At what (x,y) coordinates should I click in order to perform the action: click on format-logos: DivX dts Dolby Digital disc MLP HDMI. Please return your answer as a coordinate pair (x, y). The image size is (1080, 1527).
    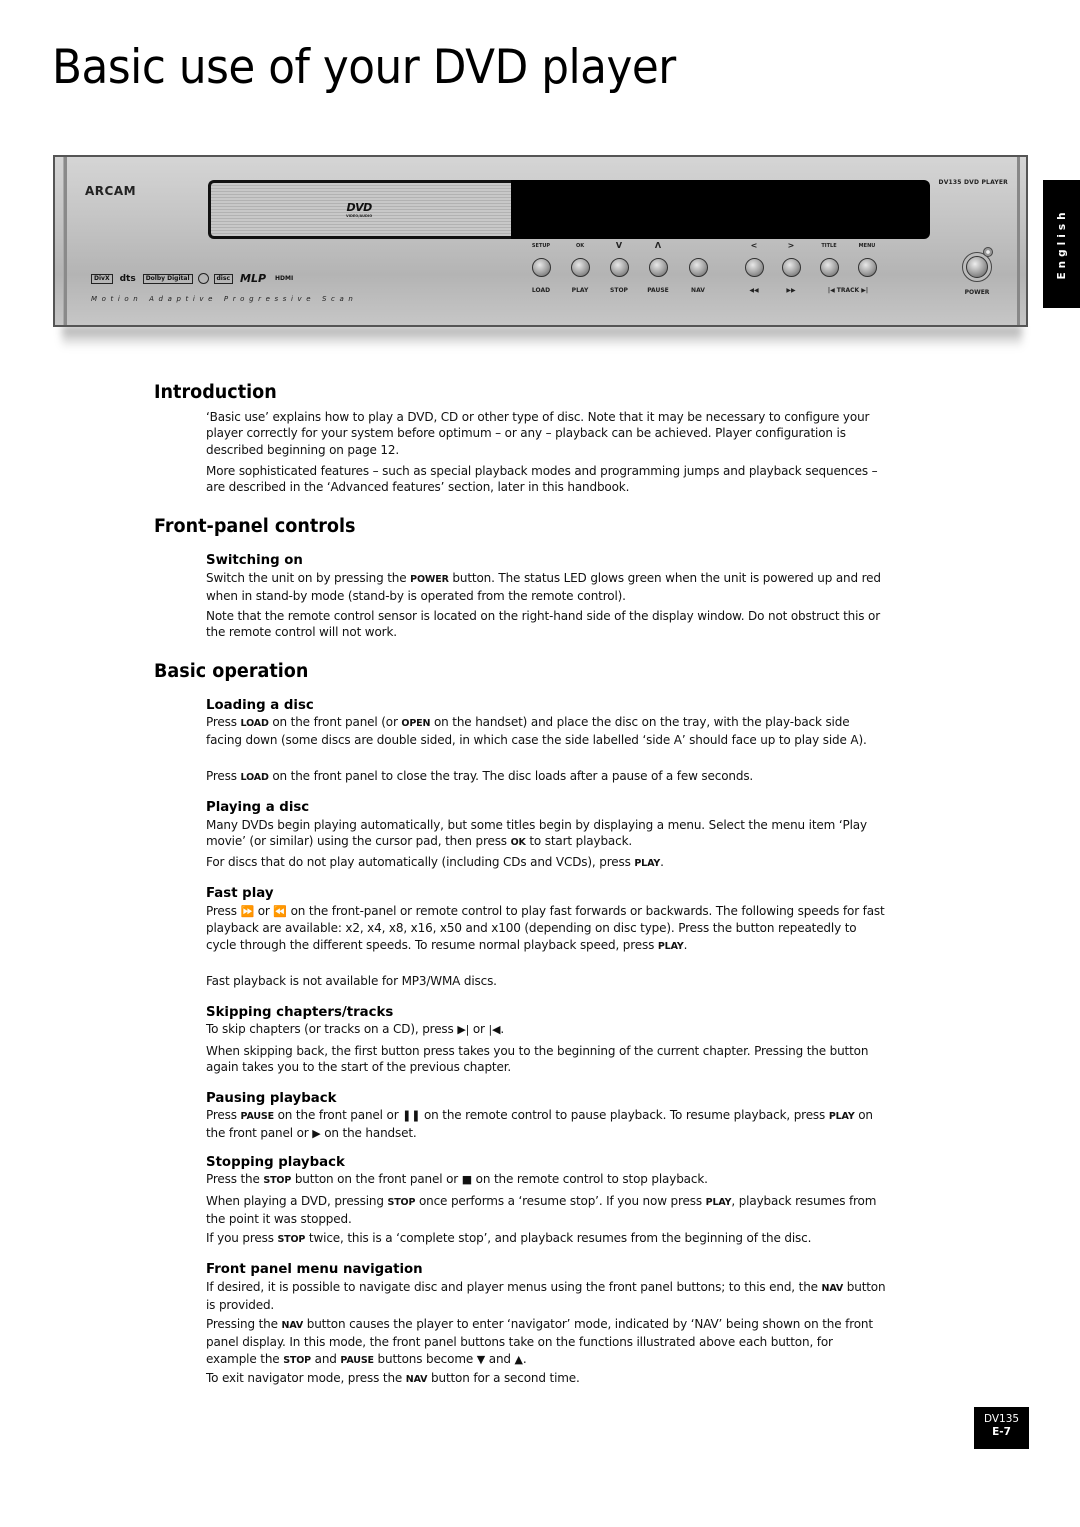
    Looking at the image, I should click on (193, 278).